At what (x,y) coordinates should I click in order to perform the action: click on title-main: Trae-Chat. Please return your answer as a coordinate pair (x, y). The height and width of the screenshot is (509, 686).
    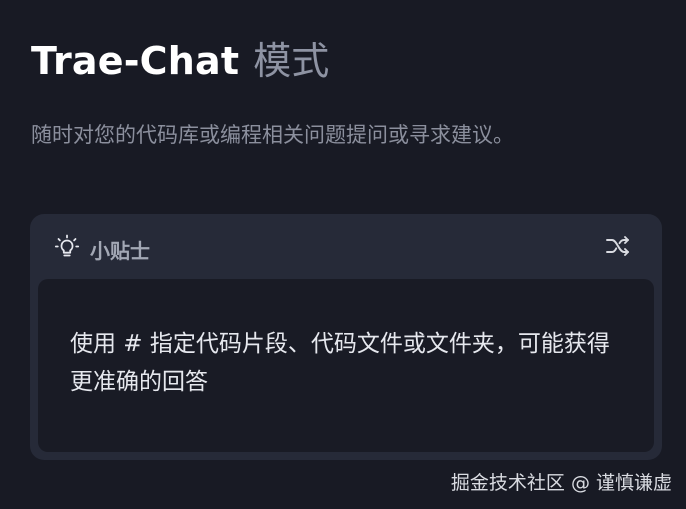
    Looking at the image, I should click on (135, 61).